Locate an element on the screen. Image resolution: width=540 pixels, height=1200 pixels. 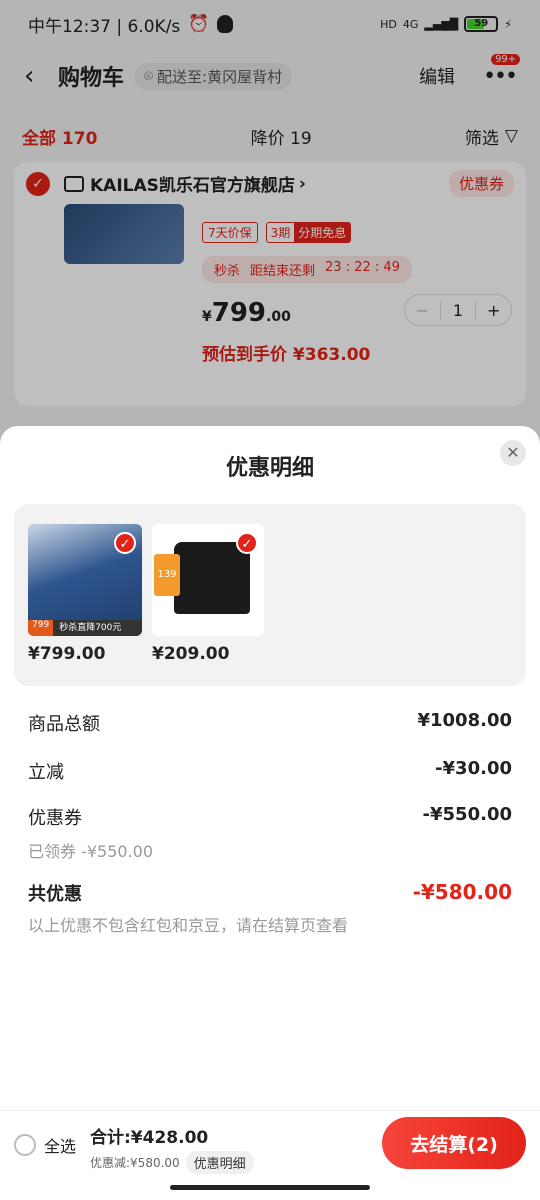
tshirt-shape is located at coordinates (212, 578).